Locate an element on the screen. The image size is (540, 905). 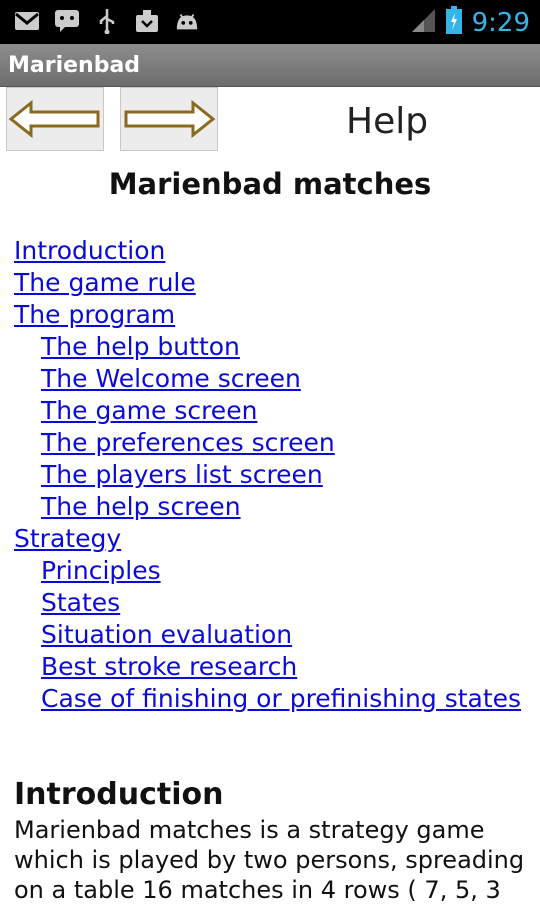
arrow-left-icon is located at coordinates (54, 119).